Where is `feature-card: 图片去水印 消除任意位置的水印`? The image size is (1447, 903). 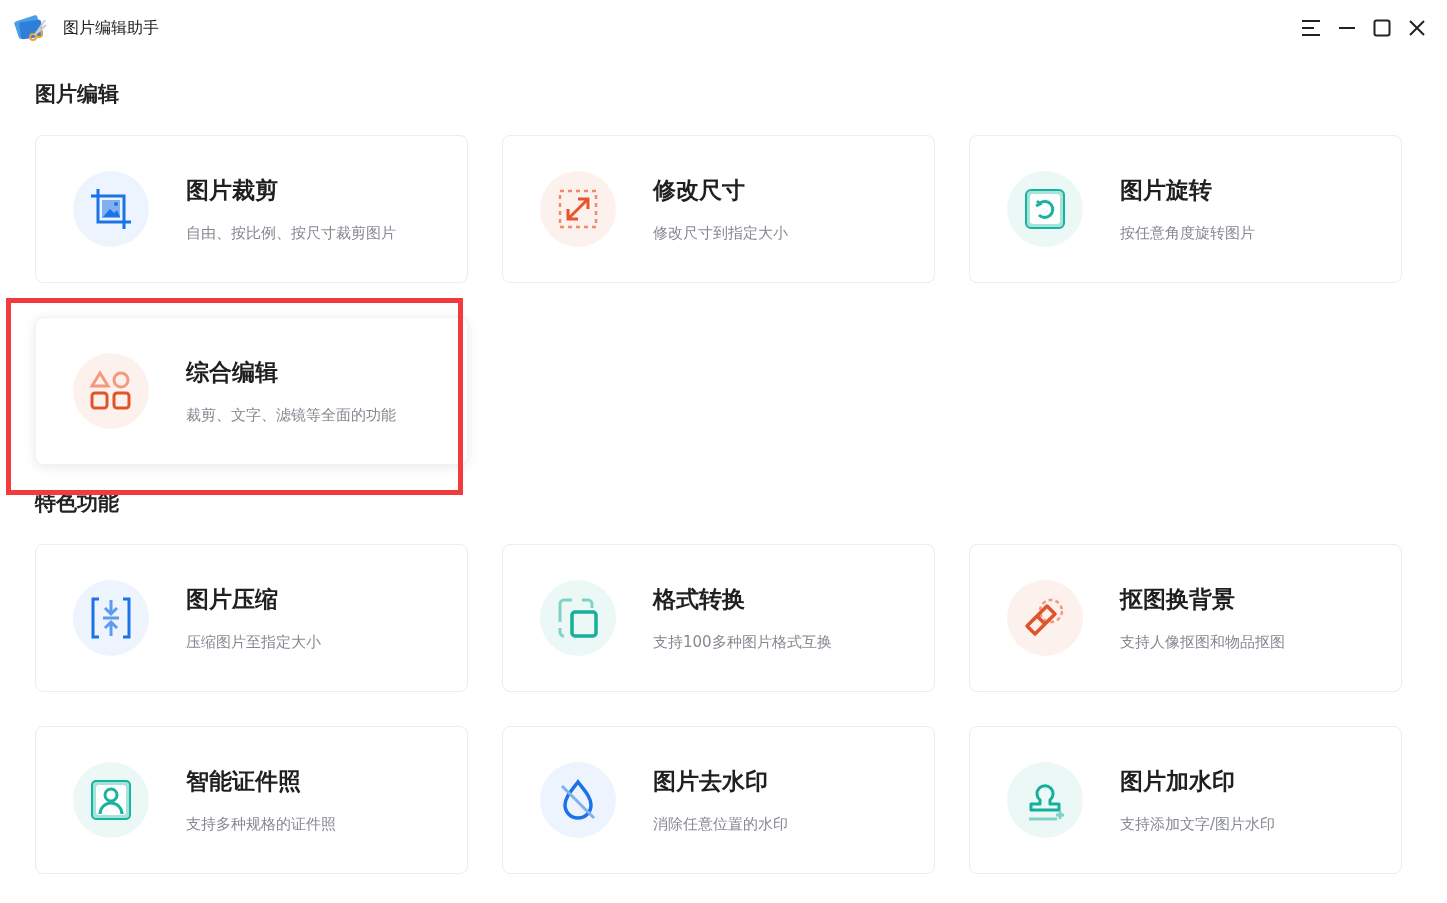
feature-card: 图片去水印 消除任意位置的水印 is located at coordinates (718, 800).